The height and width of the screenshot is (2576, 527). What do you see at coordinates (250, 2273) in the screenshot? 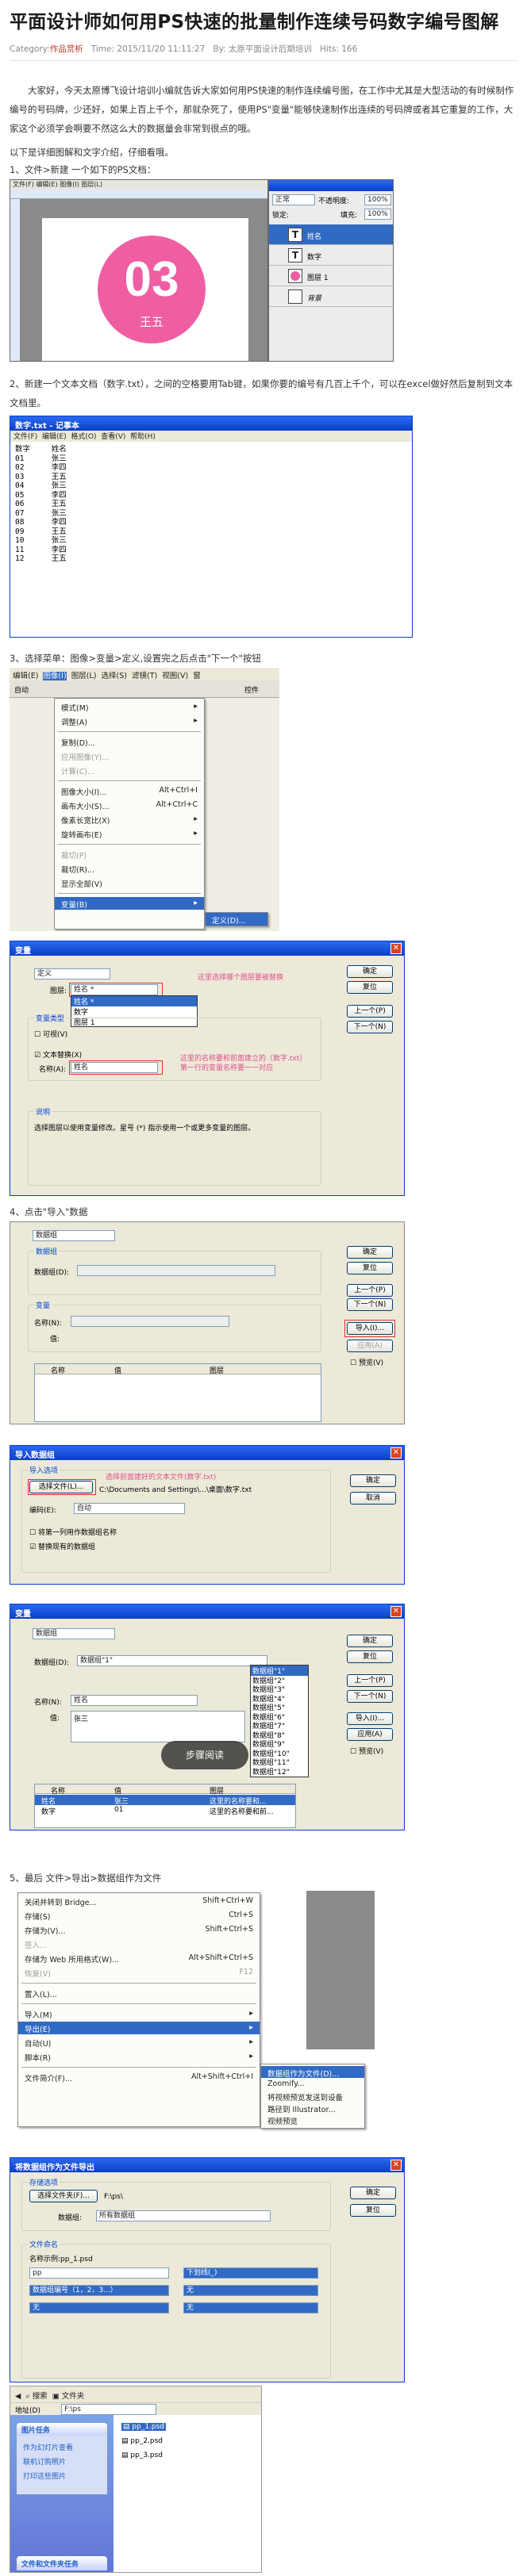
I see `naming-field-2: 下划线(_)` at bounding box center [250, 2273].